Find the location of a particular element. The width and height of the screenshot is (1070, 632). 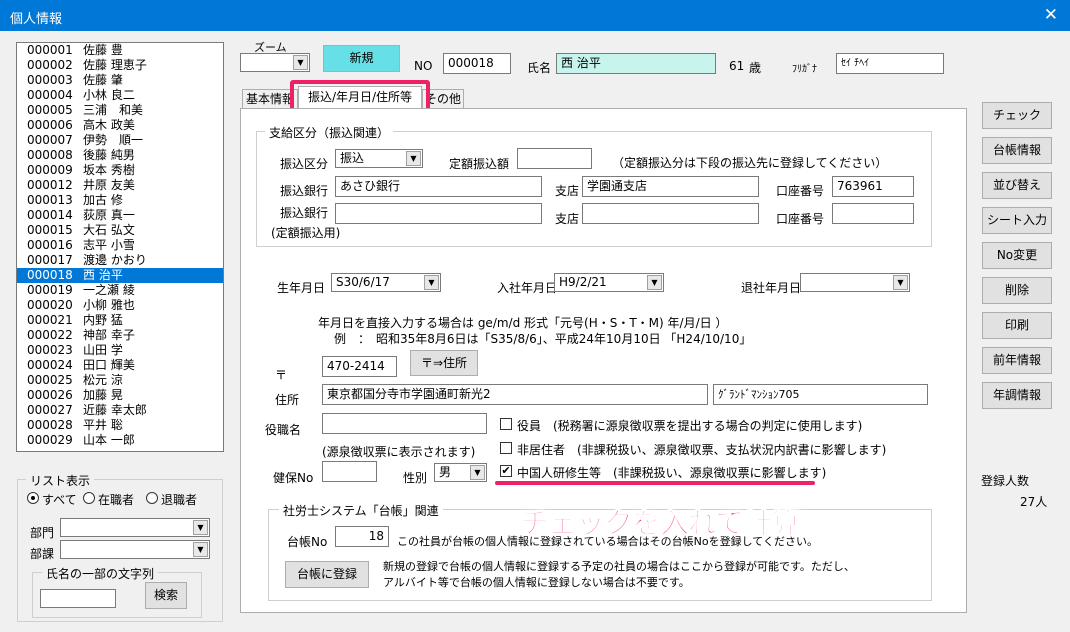

list-item: 000017 渡邊 かおり is located at coordinates (120, 260).